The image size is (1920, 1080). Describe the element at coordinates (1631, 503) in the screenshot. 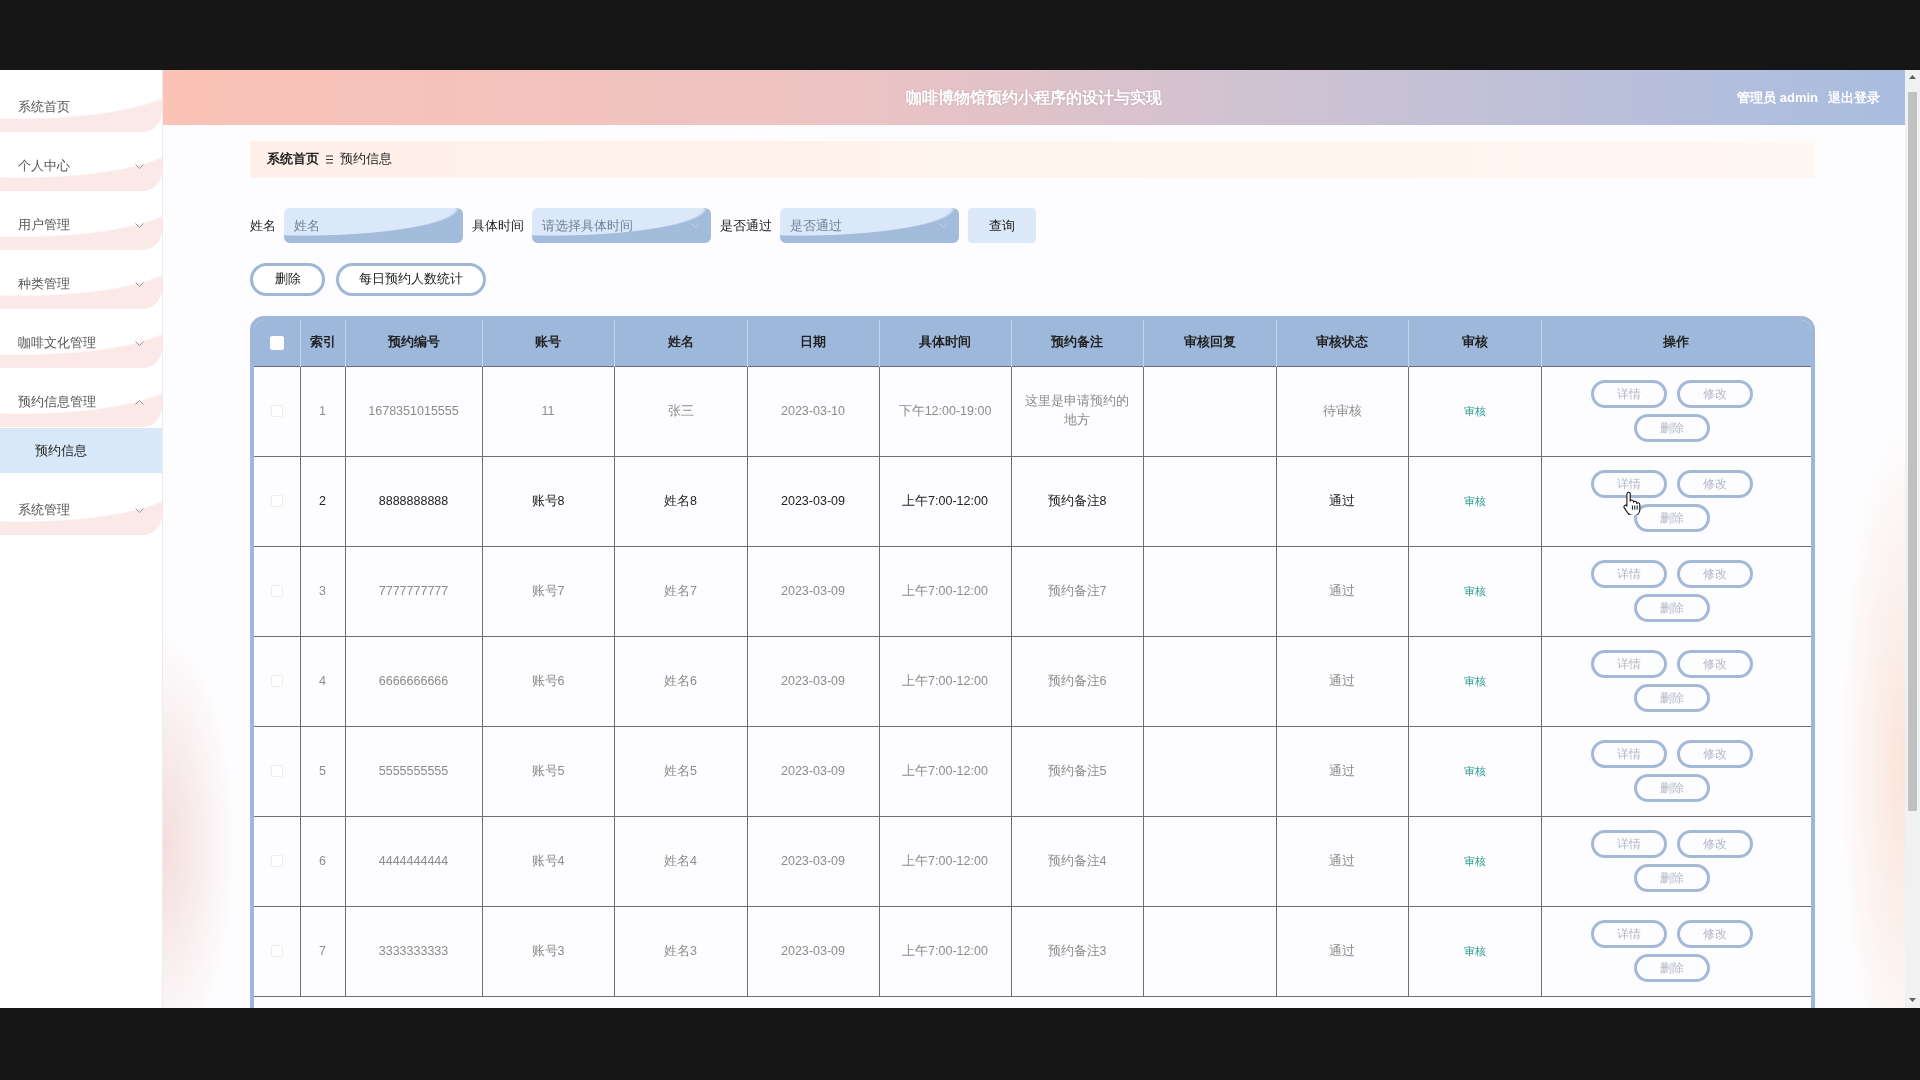

I see `hand-cursor-icon` at that location.